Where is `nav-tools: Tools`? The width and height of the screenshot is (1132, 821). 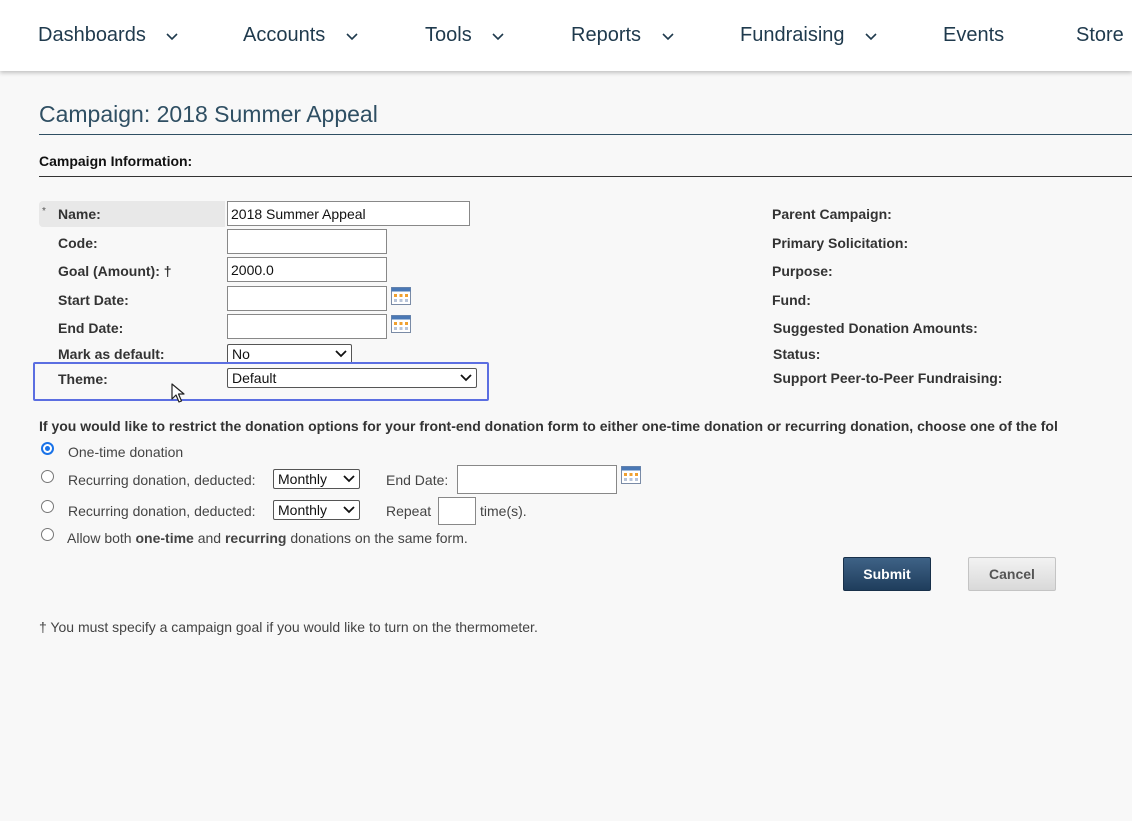
nav-tools: Tools is located at coordinates (465, 35).